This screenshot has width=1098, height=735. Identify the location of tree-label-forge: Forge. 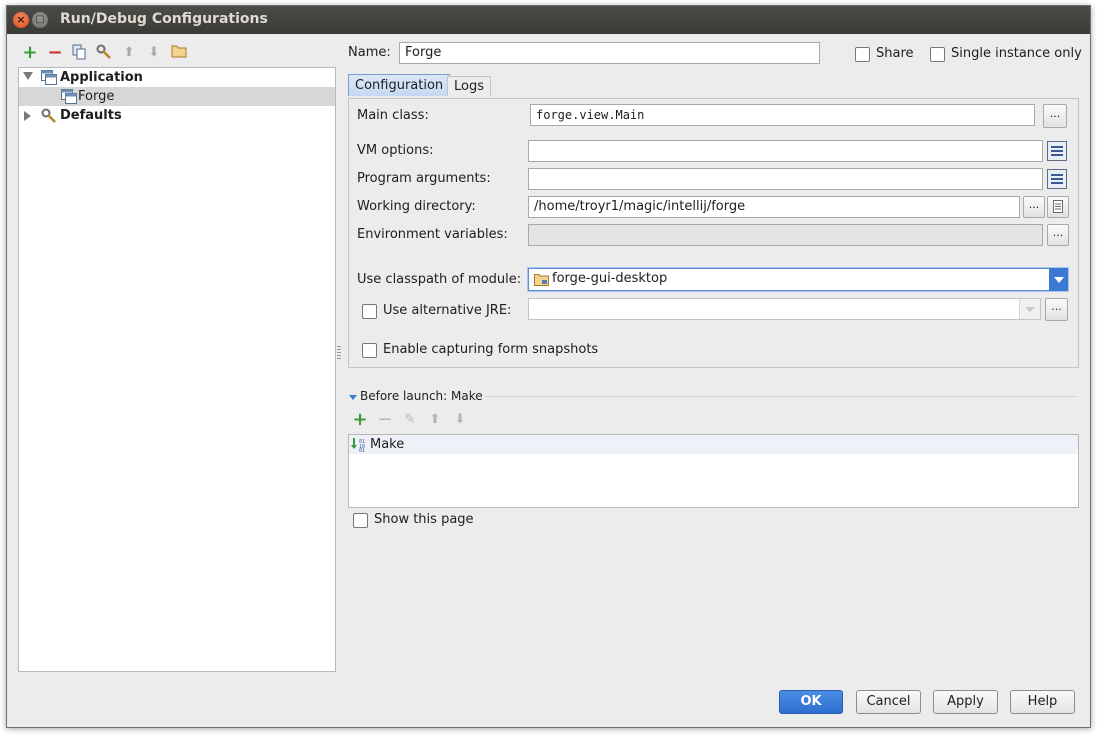
(96, 96).